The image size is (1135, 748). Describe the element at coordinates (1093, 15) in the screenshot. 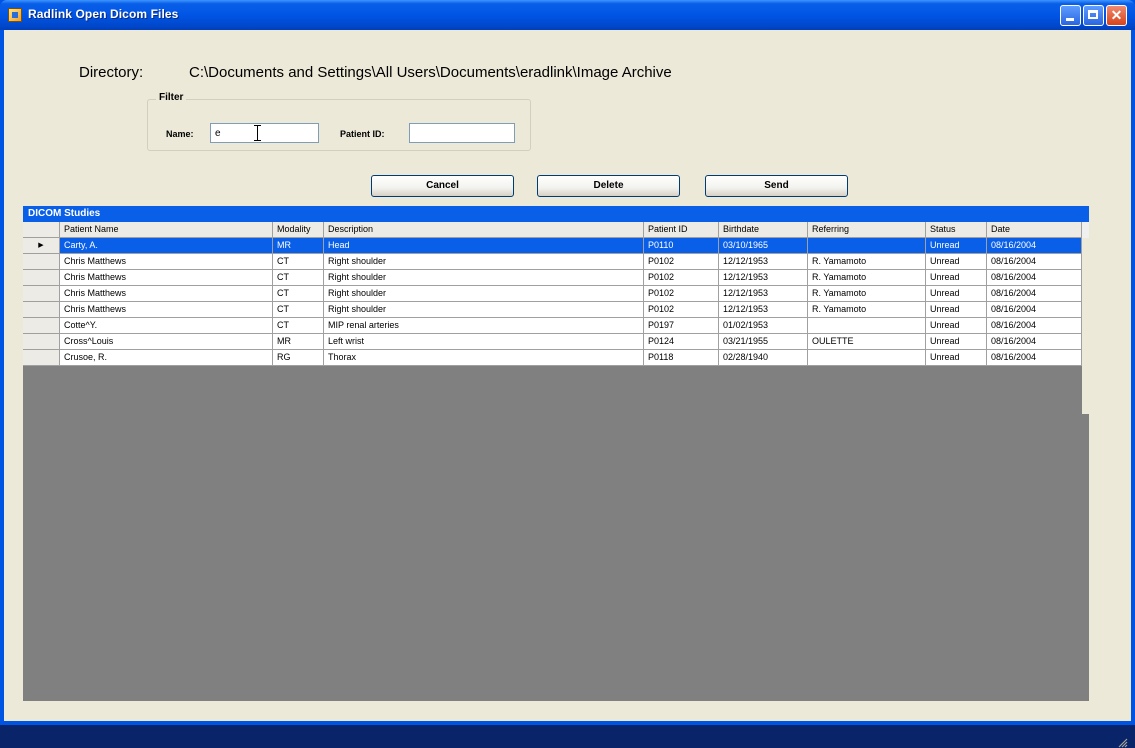

I see `maximize-icon` at that location.